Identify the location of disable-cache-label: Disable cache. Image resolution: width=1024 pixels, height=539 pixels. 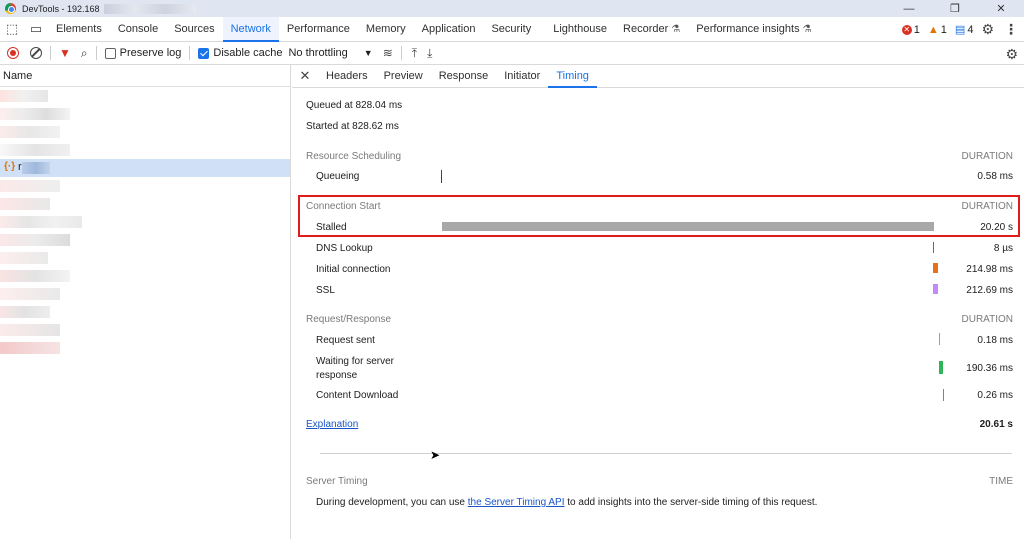
(248, 53).